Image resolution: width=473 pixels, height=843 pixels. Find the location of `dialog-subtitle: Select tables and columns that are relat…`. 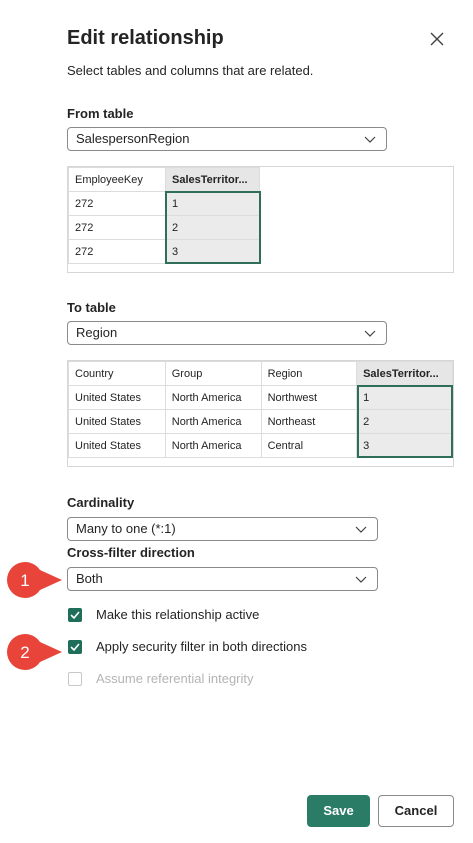

dialog-subtitle: Select tables and columns that are relat… is located at coordinates (190, 70).